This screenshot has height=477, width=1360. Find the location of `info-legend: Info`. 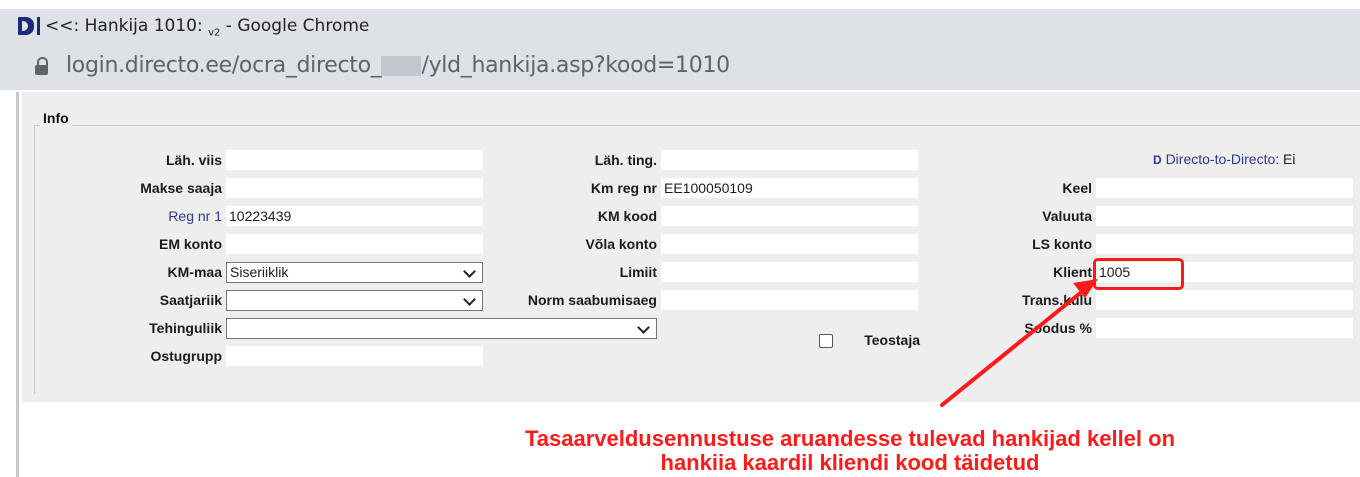

info-legend: Info is located at coordinates (56, 118).